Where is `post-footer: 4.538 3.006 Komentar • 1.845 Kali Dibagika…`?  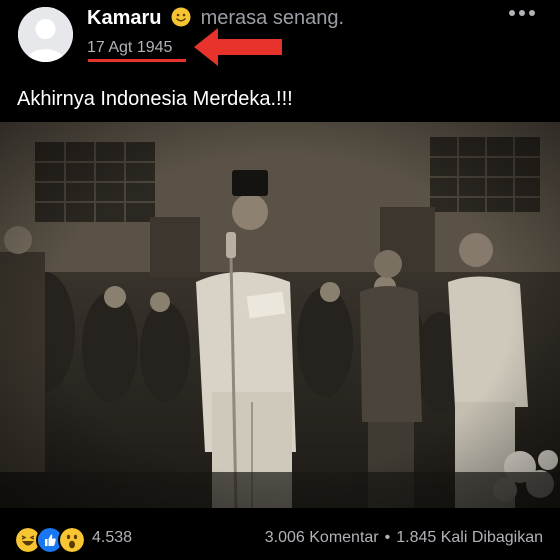 post-footer: 4.538 3.006 Komentar • 1.845 Kali Dibagika… is located at coordinates (280, 535).